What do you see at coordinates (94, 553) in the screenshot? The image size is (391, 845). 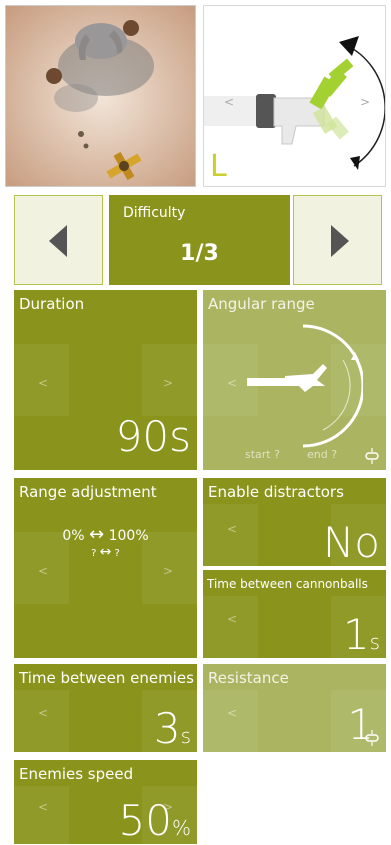 I see `range-from-small: ?` at bounding box center [94, 553].